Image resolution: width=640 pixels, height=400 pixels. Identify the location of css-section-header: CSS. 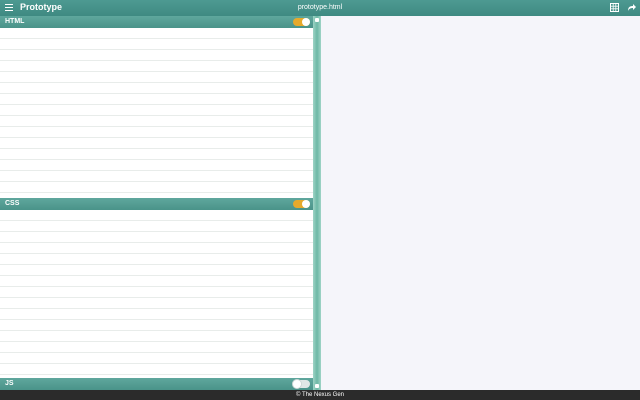
(156, 204).